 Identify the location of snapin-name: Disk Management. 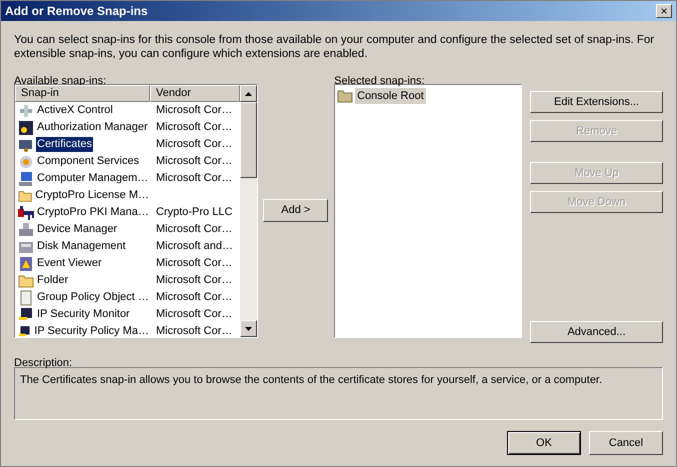
(81, 246).